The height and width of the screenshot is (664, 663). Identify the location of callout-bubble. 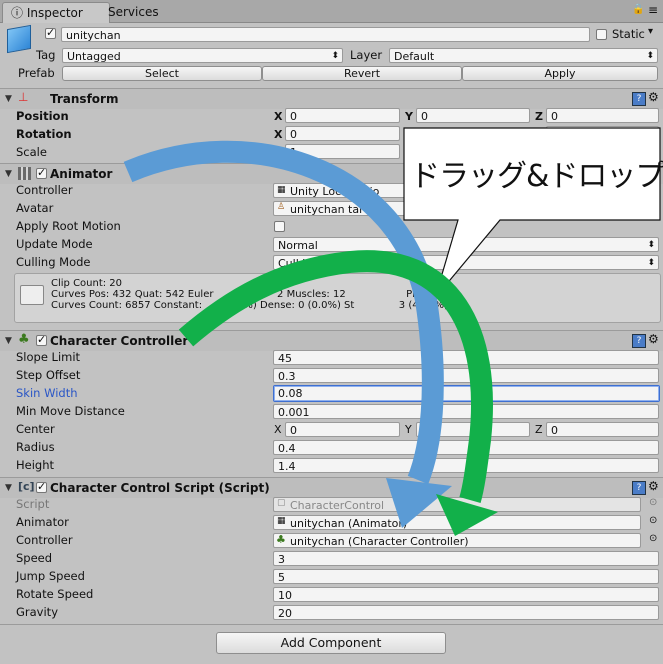
(532, 213).